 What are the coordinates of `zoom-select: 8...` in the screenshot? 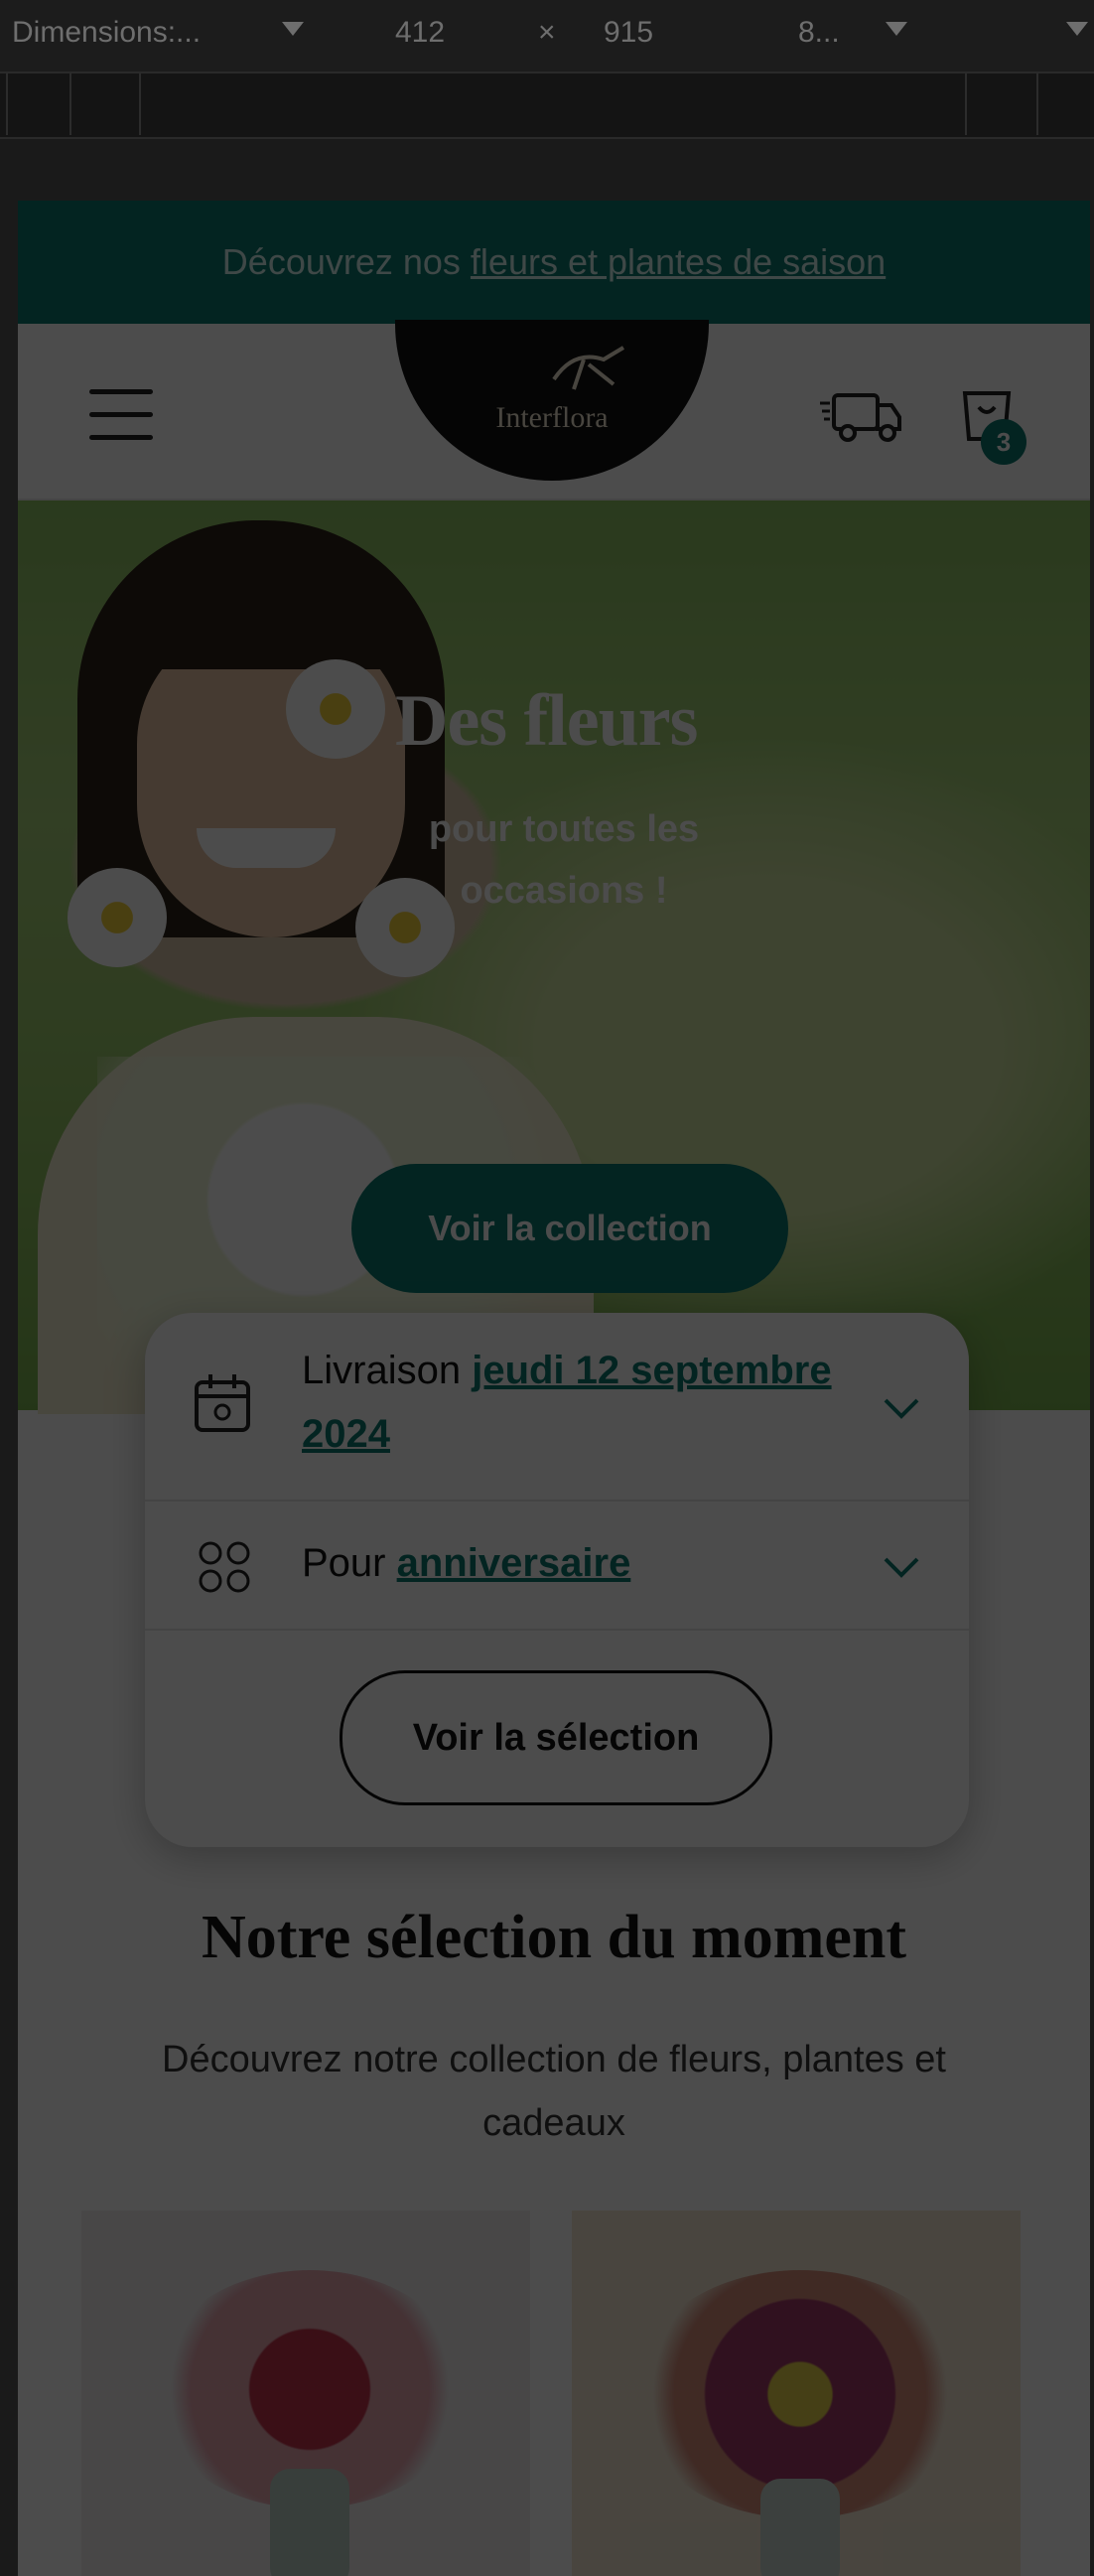 It's located at (819, 33).